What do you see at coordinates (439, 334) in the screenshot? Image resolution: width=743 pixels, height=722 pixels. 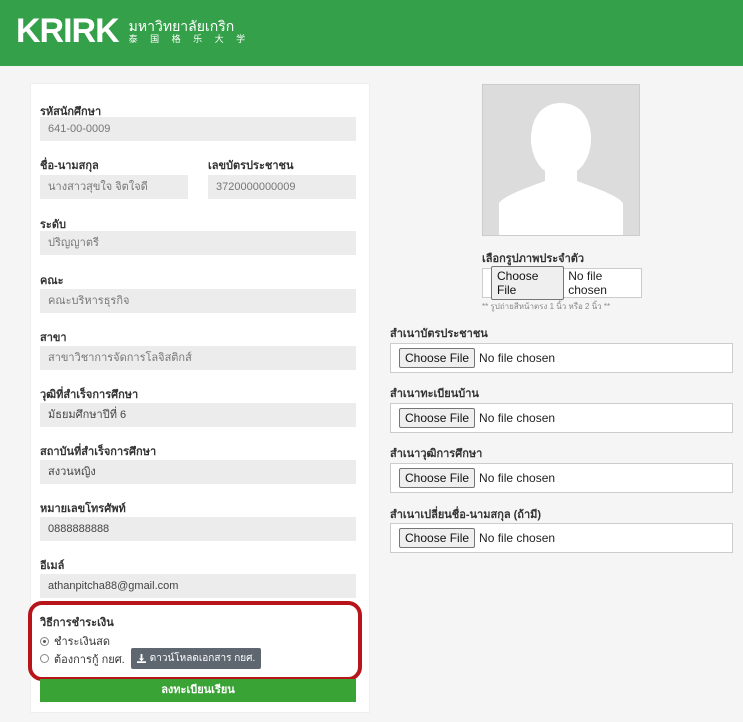 I see `id-card-label: สำเนาบัตรประชาชน` at bounding box center [439, 334].